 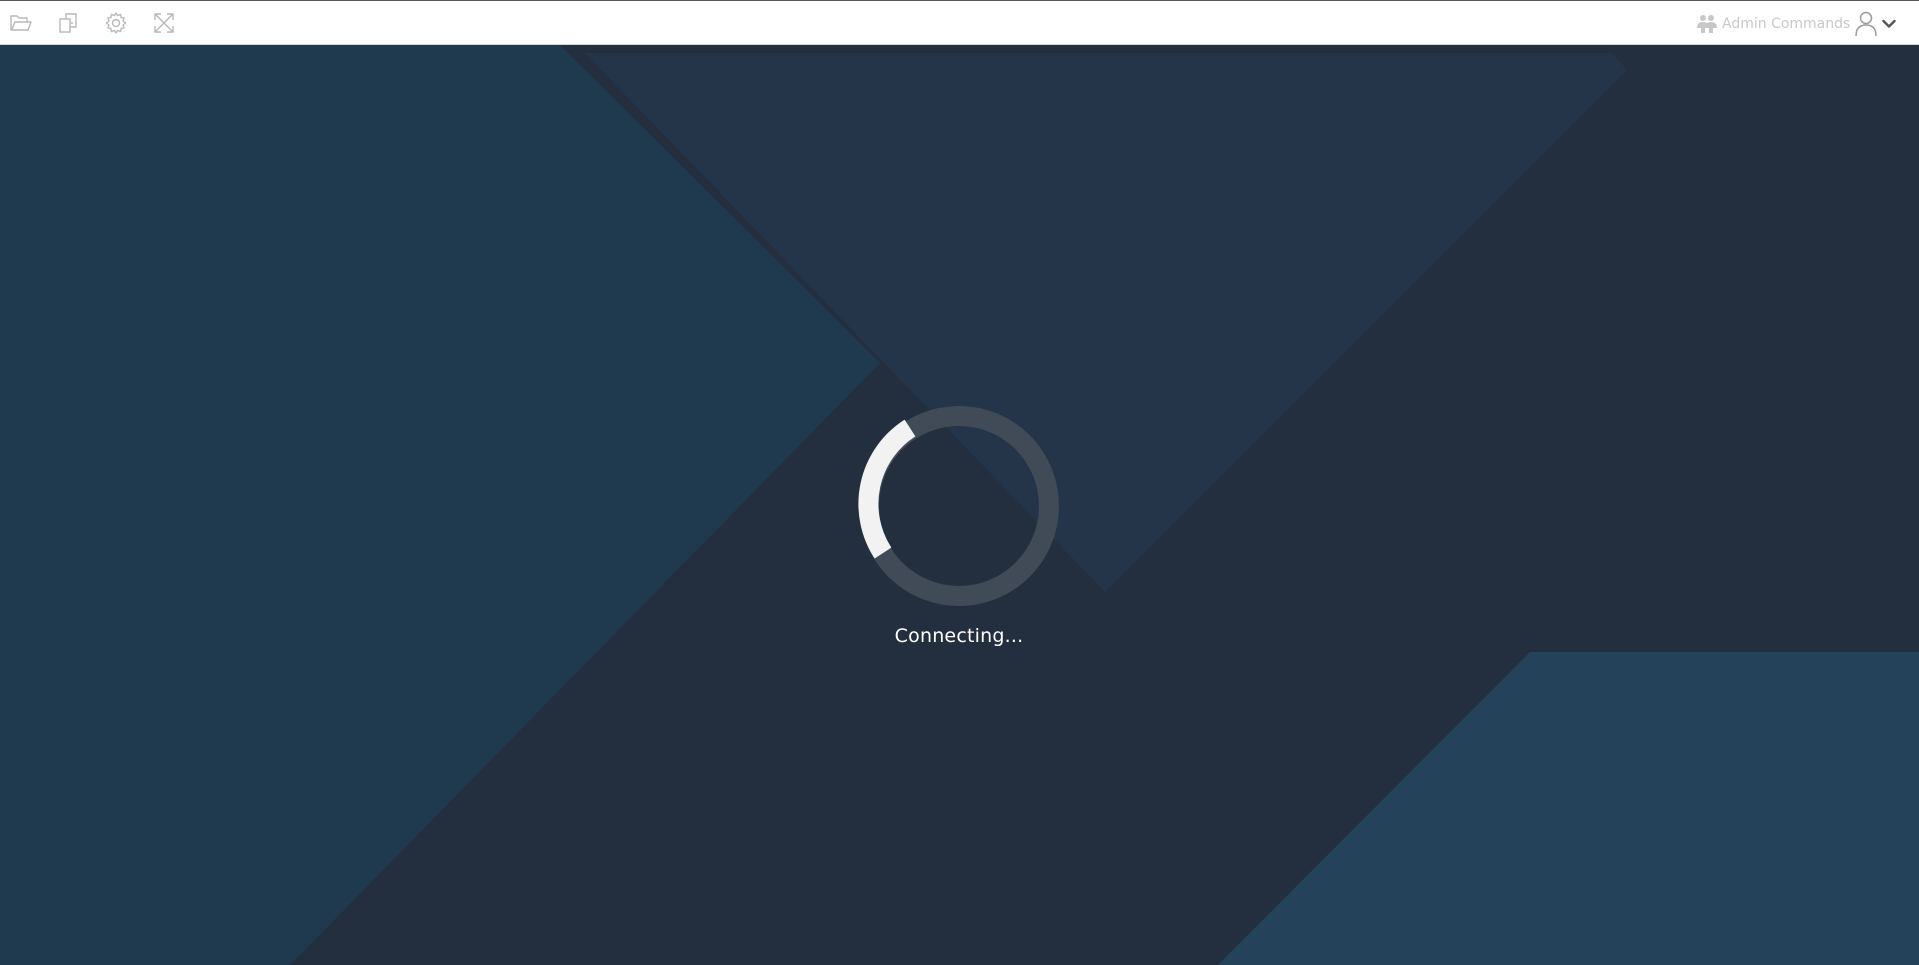 What do you see at coordinates (1889, 23) in the screenshot?
I see `chevron-down-icon` at bounding box center [1889, 23].